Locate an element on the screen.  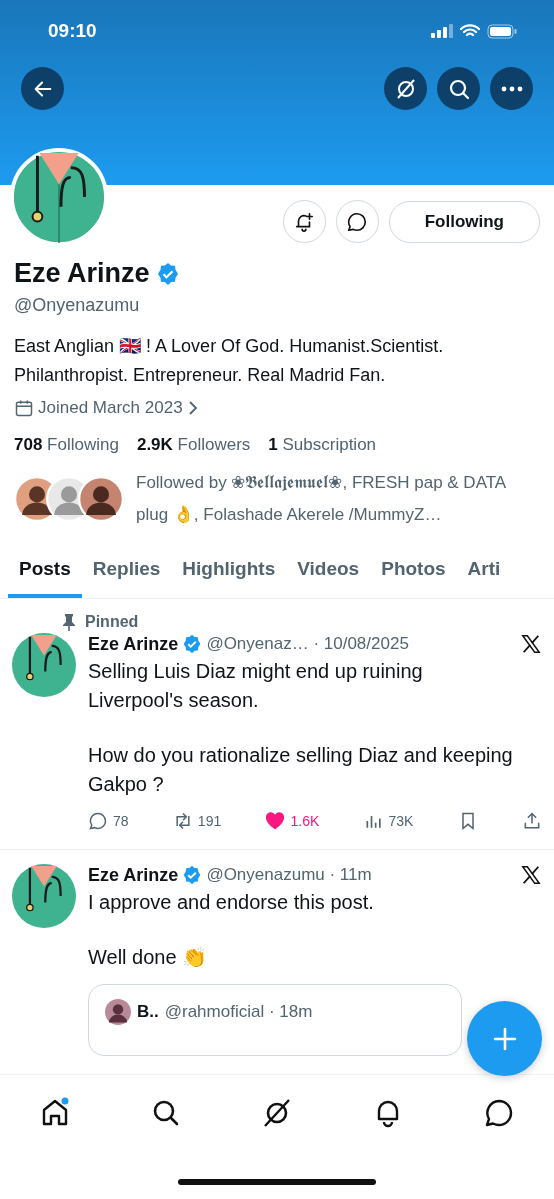
profile-tab: Videos is located at coordinates (328, 571).